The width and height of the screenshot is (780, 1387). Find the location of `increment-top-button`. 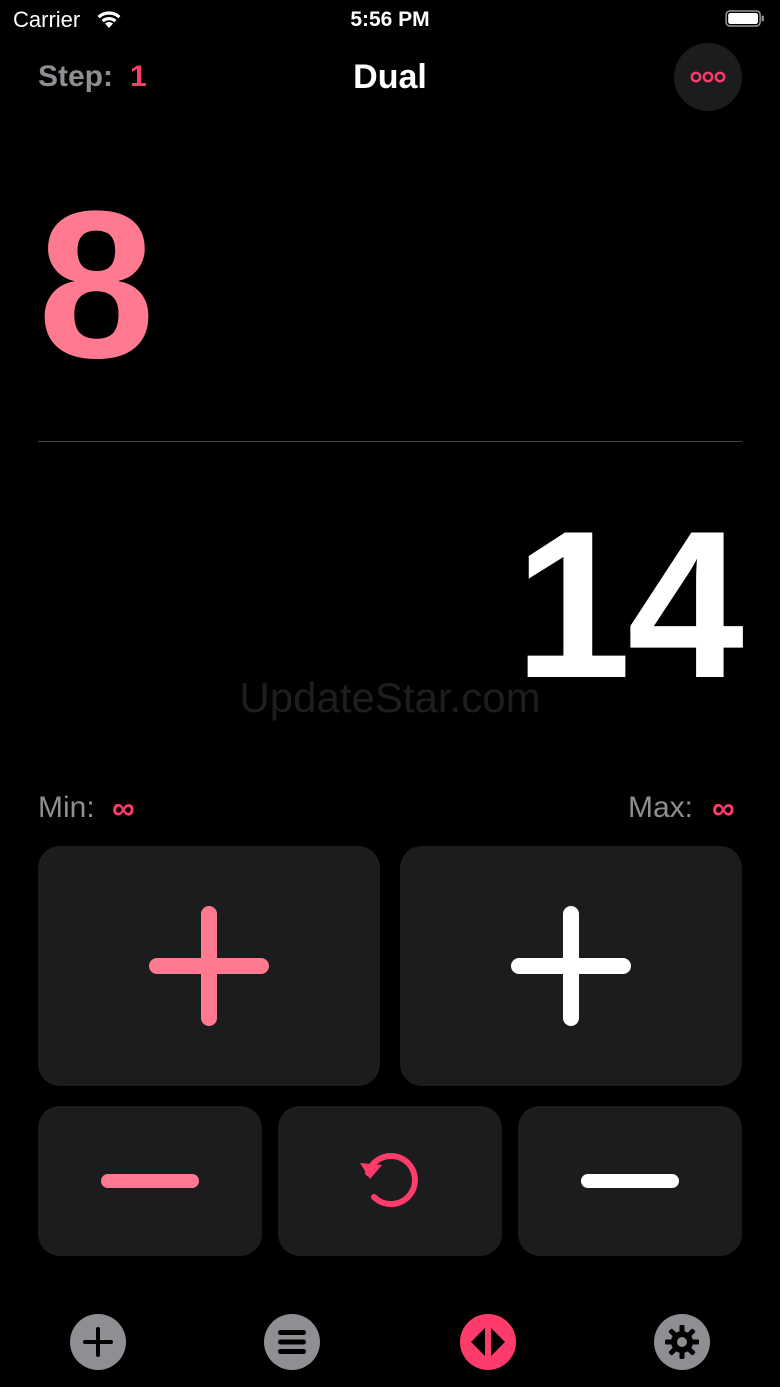

increment-top-button is located at coordinates (209, 966).